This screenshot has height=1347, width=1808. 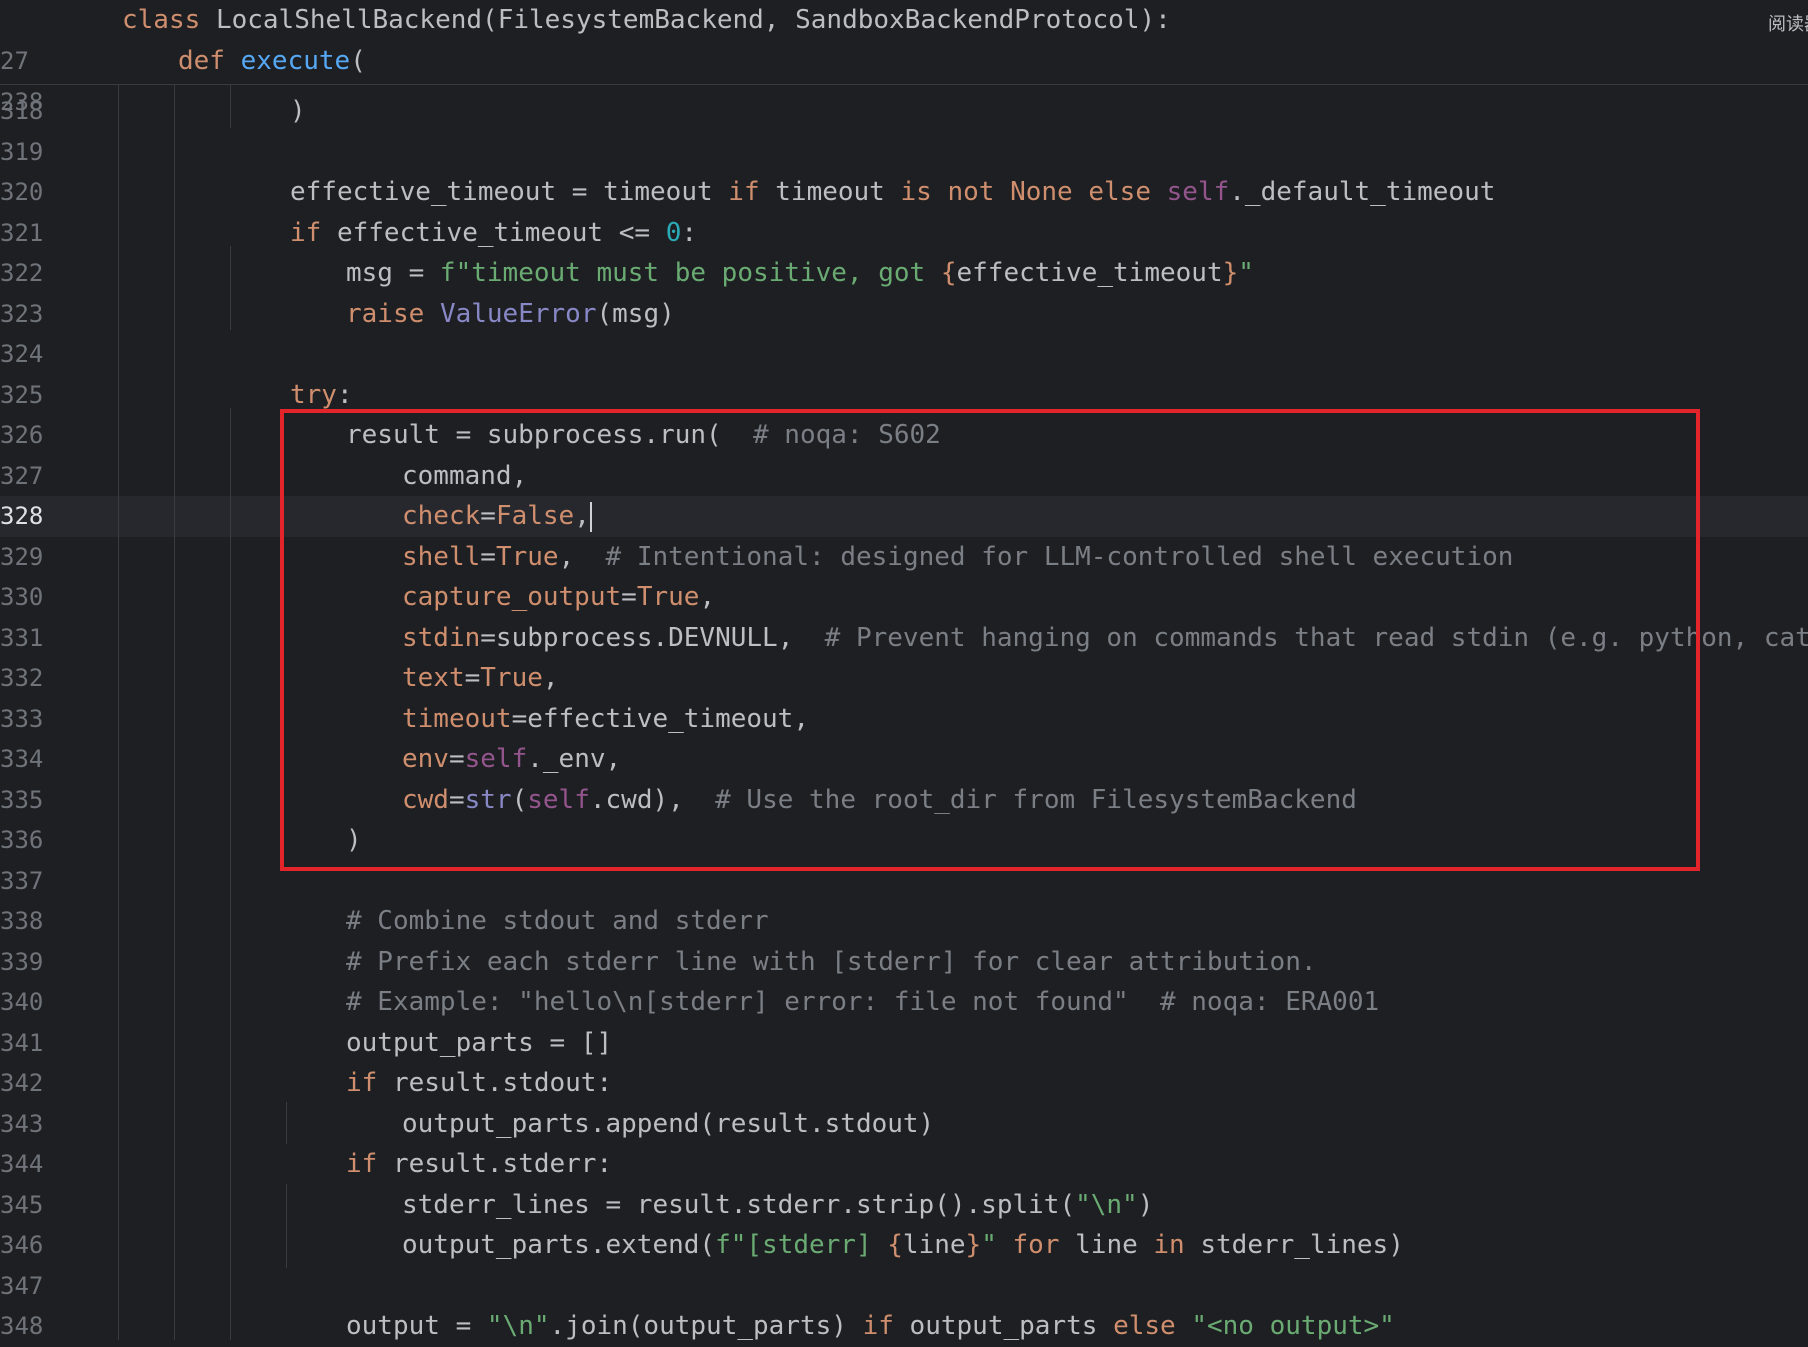 I want to click on code-line: 337, so click(x=904, y=881).